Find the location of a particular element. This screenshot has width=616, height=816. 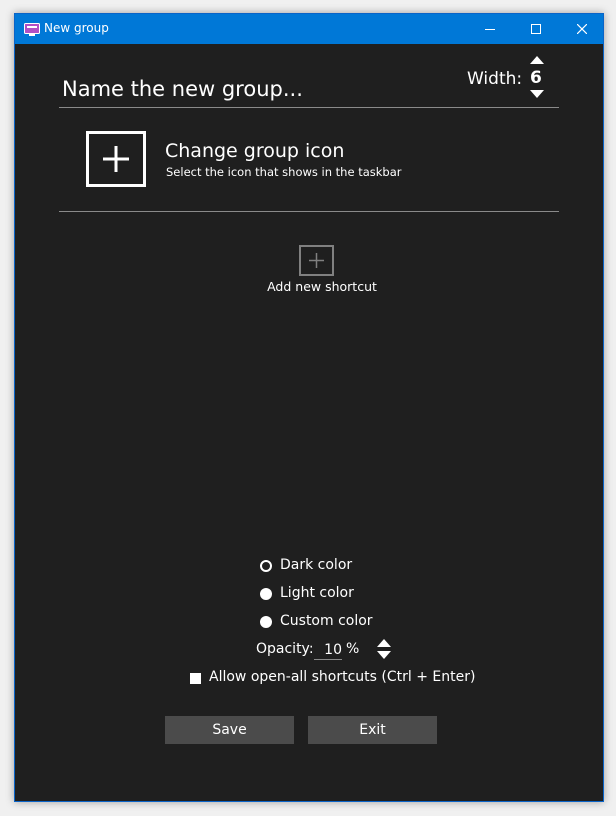

exit-button: Exit is located at coordinates (372, 730).